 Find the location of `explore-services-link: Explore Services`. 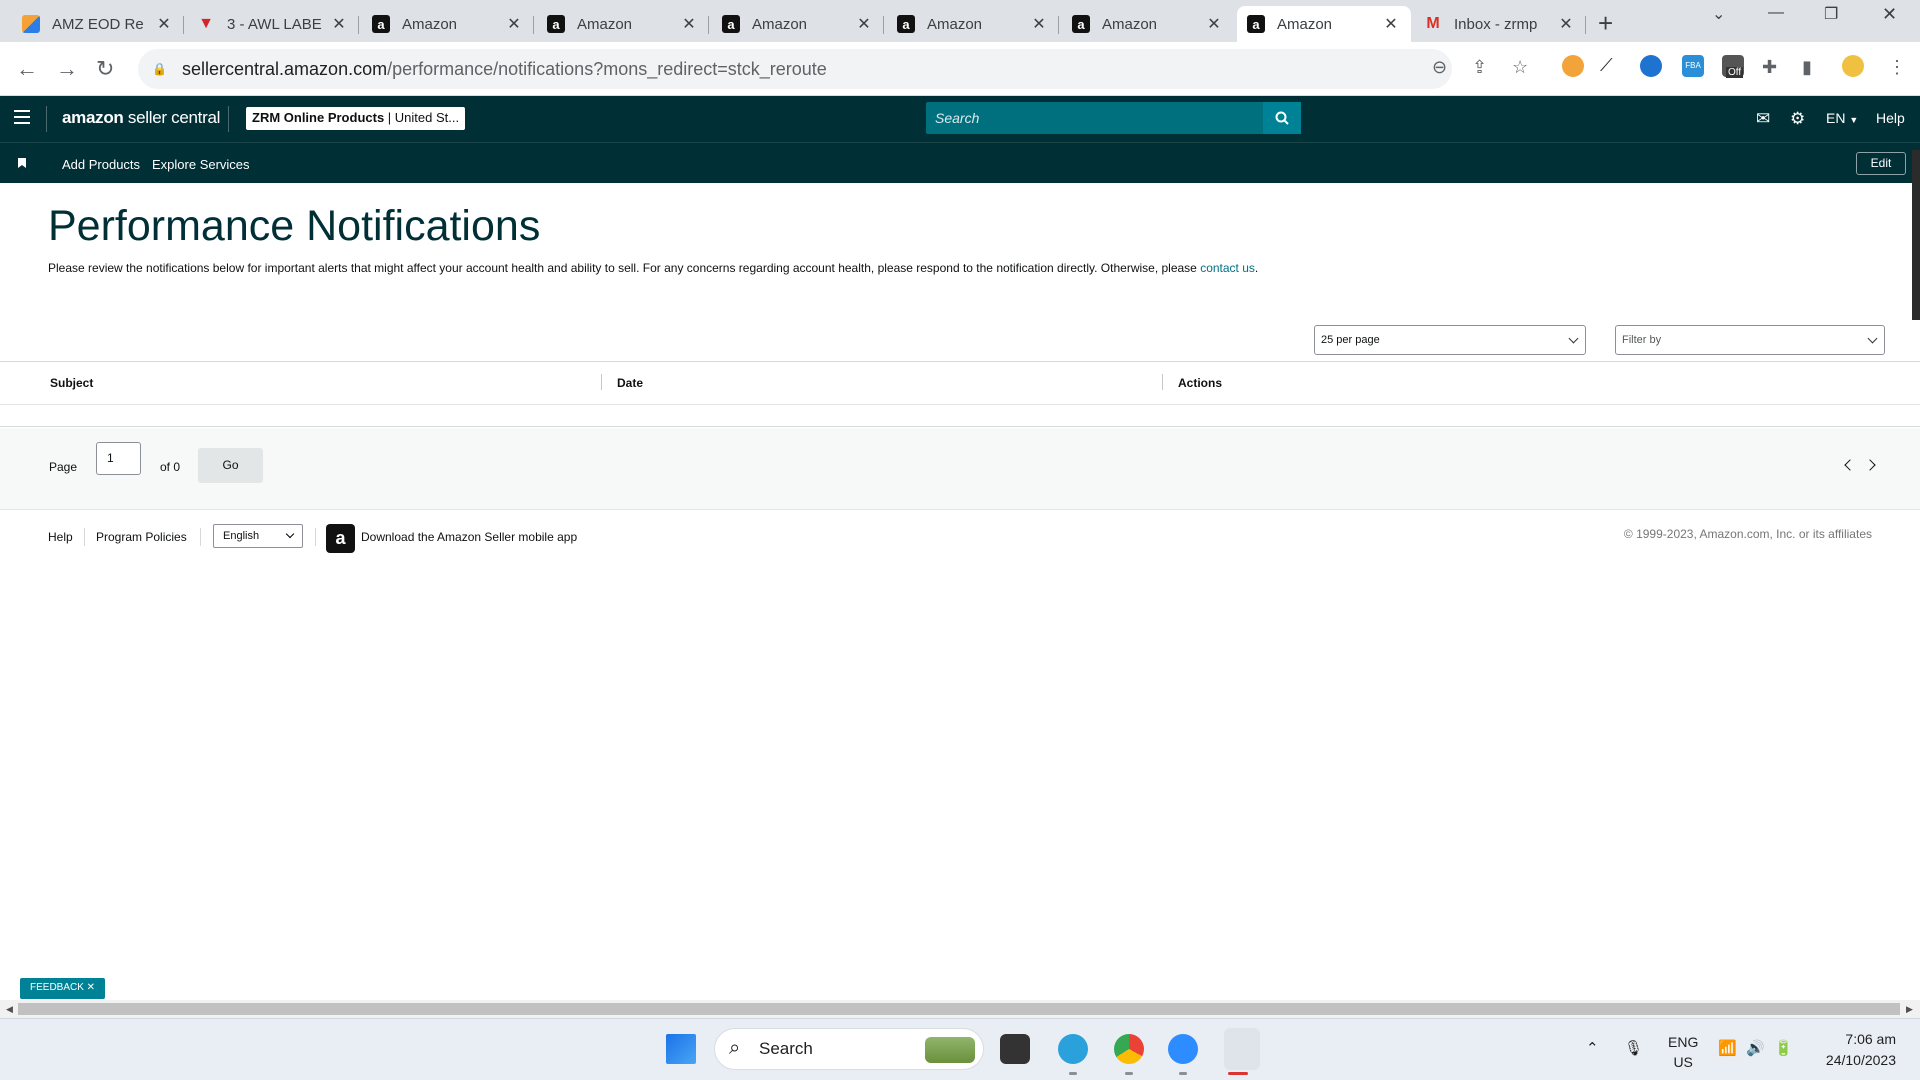

explore-services-link: Explore Services is located at coordinates (201, 164).